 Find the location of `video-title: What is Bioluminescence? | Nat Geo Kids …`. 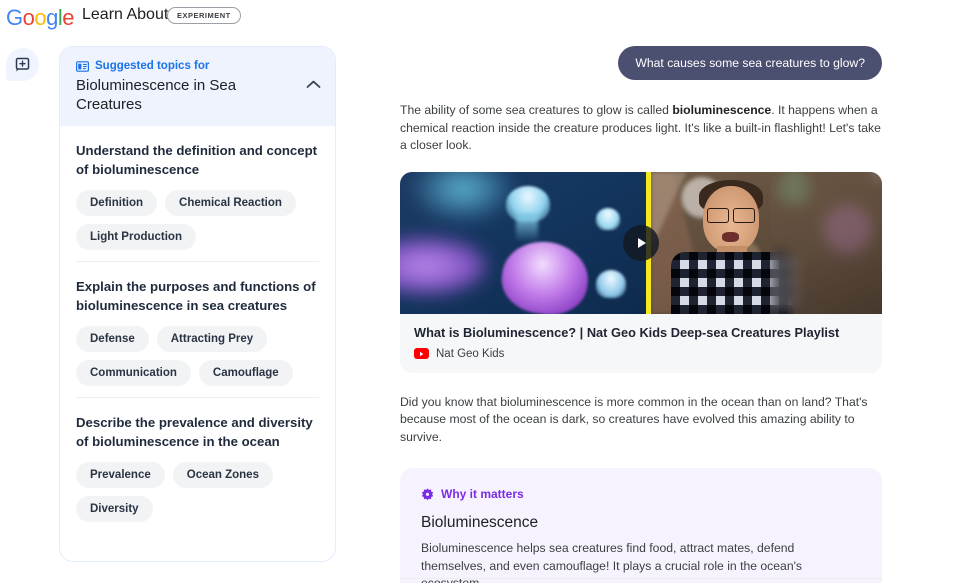

video-title: What is Bioluminescence? | Nat Geo Kids … is located at coordinates (627, 332).